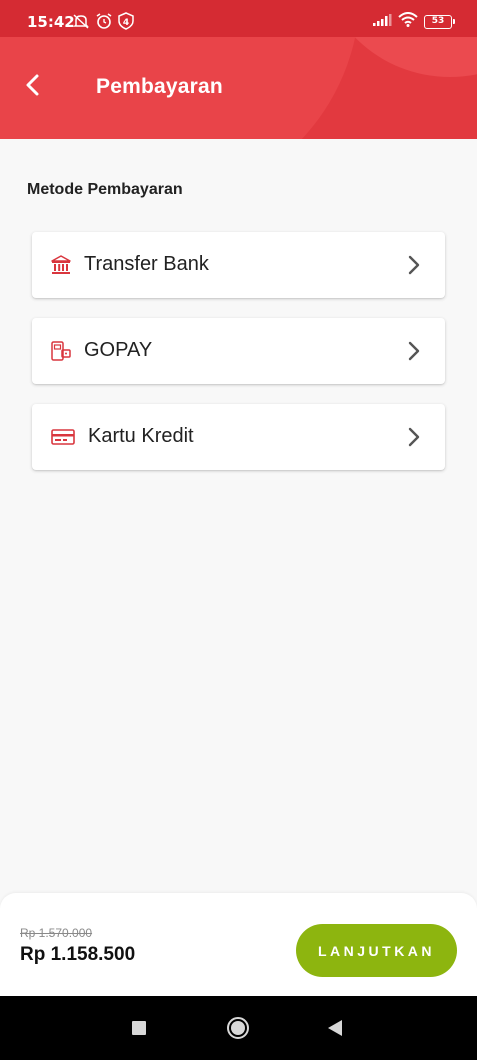 The width and height of the screenshot is (477, 1060). I want to click on checkout-footer: Rp 1.570.000 Rp 1.158.500 LANJUTKAN, so click(238, 944).